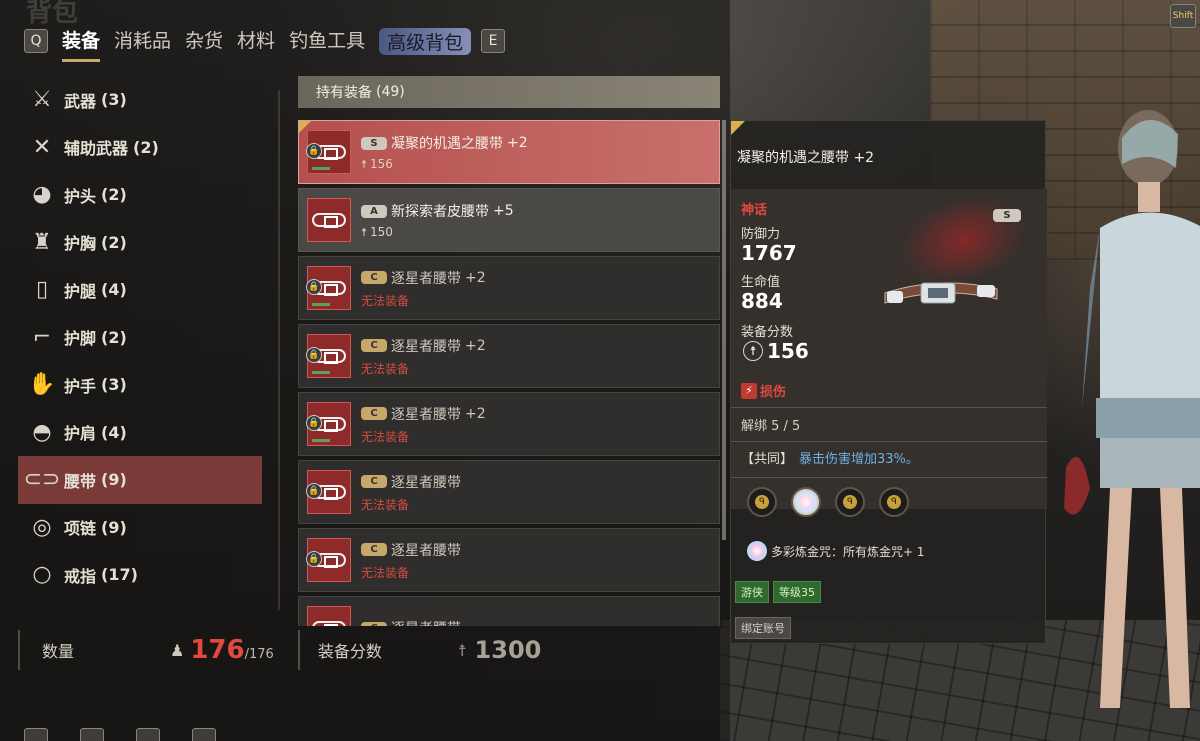 The image size is (1200, 741). Describe the element at coordinates (140, 480) in the screenshot. I see `category-belt: ⊂⊃ 腰带 (9)` at that location.